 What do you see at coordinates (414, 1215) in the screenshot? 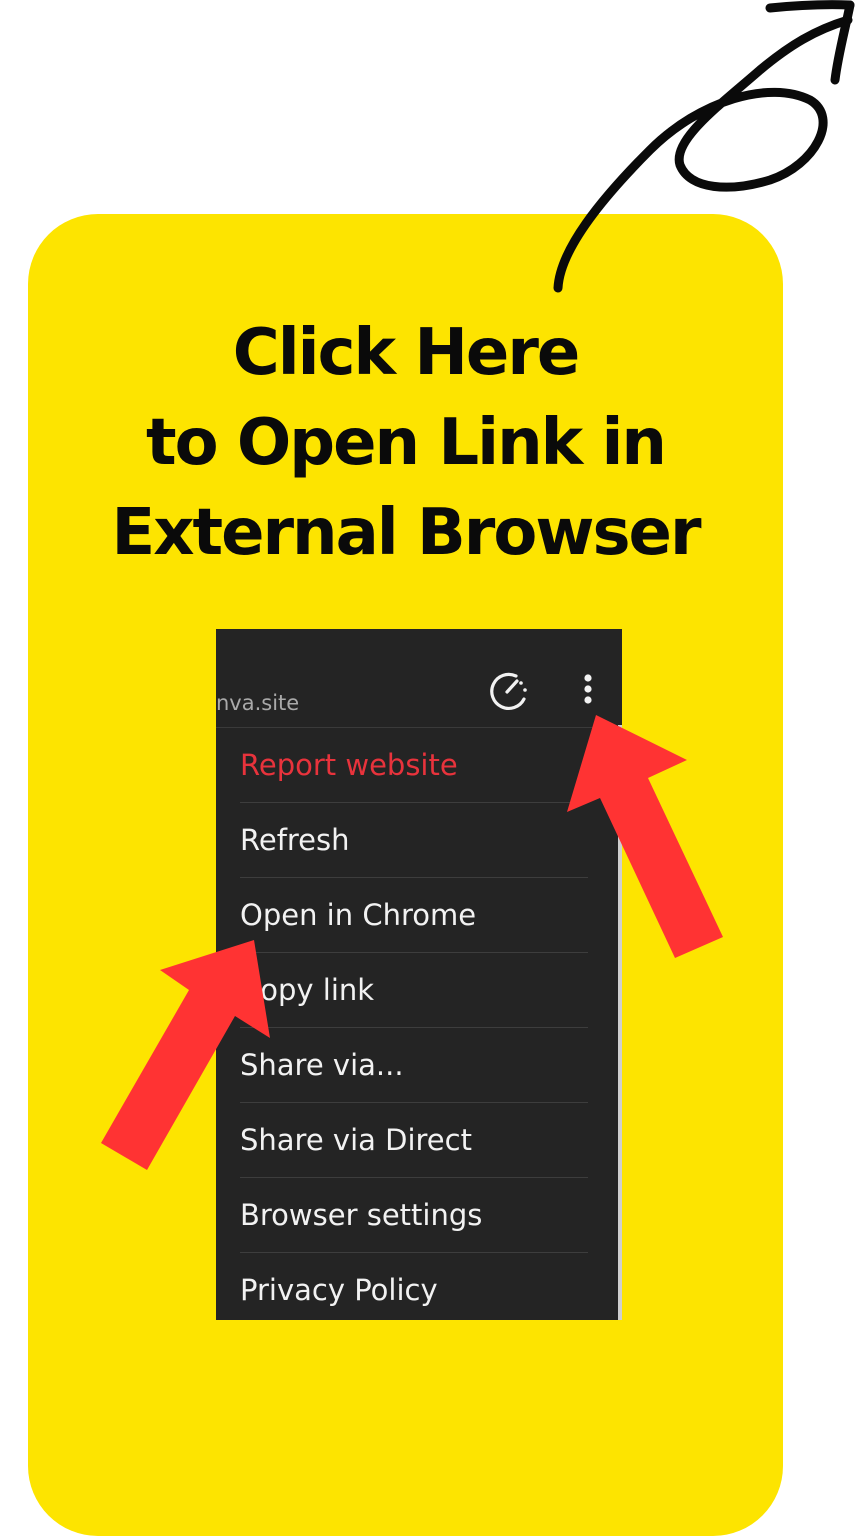
I see `menu-item-browser-settings: Browser settings` at bounding box center [414, 1215].